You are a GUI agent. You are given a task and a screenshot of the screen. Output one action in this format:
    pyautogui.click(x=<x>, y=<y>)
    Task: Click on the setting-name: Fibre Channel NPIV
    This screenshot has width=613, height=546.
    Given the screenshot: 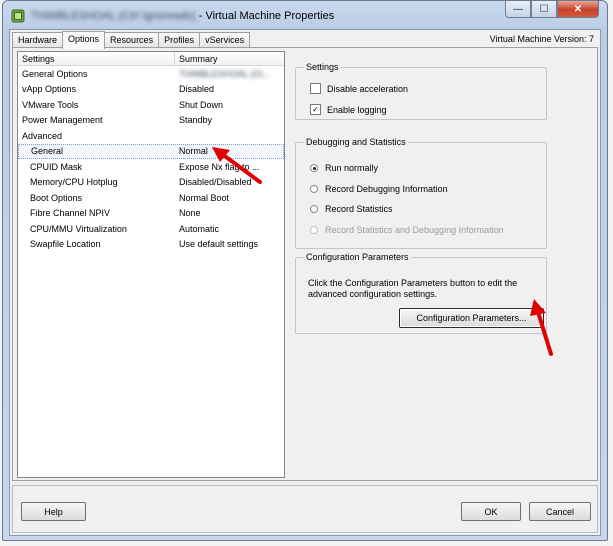 What is the action you would take?
    pyautogui.click(x=70, y=213)
    